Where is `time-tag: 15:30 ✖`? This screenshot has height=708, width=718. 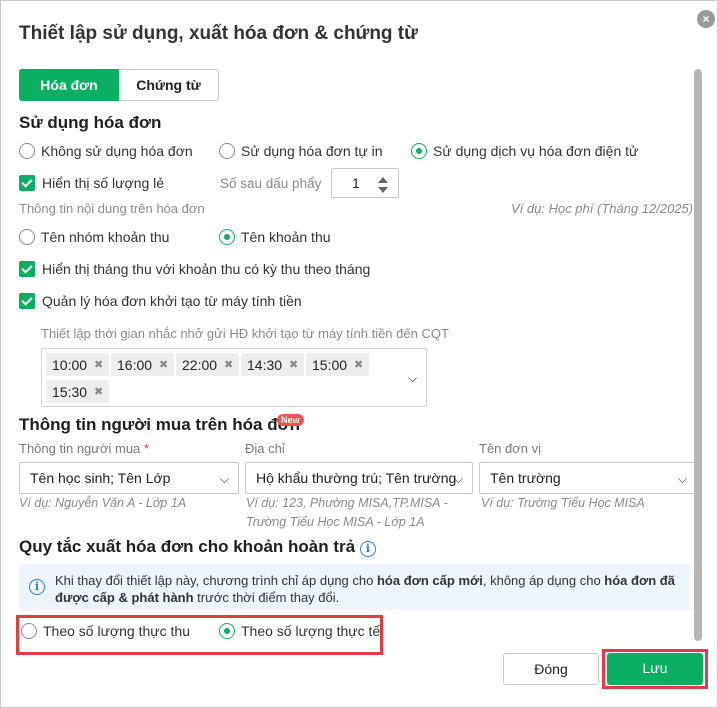
time-tag: 15:30 ✖ is located at coordinates (78, 391).